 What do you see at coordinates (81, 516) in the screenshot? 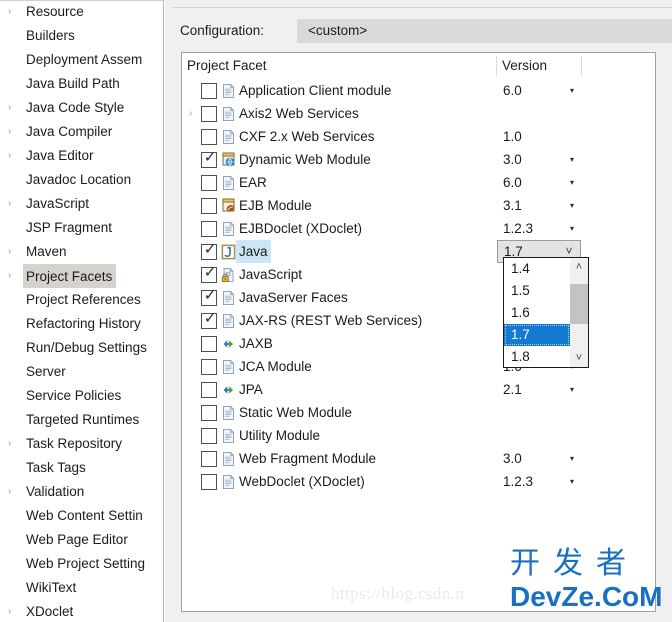
I see `sidebar-item-web-content-settin: Web Content Settin` at bounding box center [81, 516].